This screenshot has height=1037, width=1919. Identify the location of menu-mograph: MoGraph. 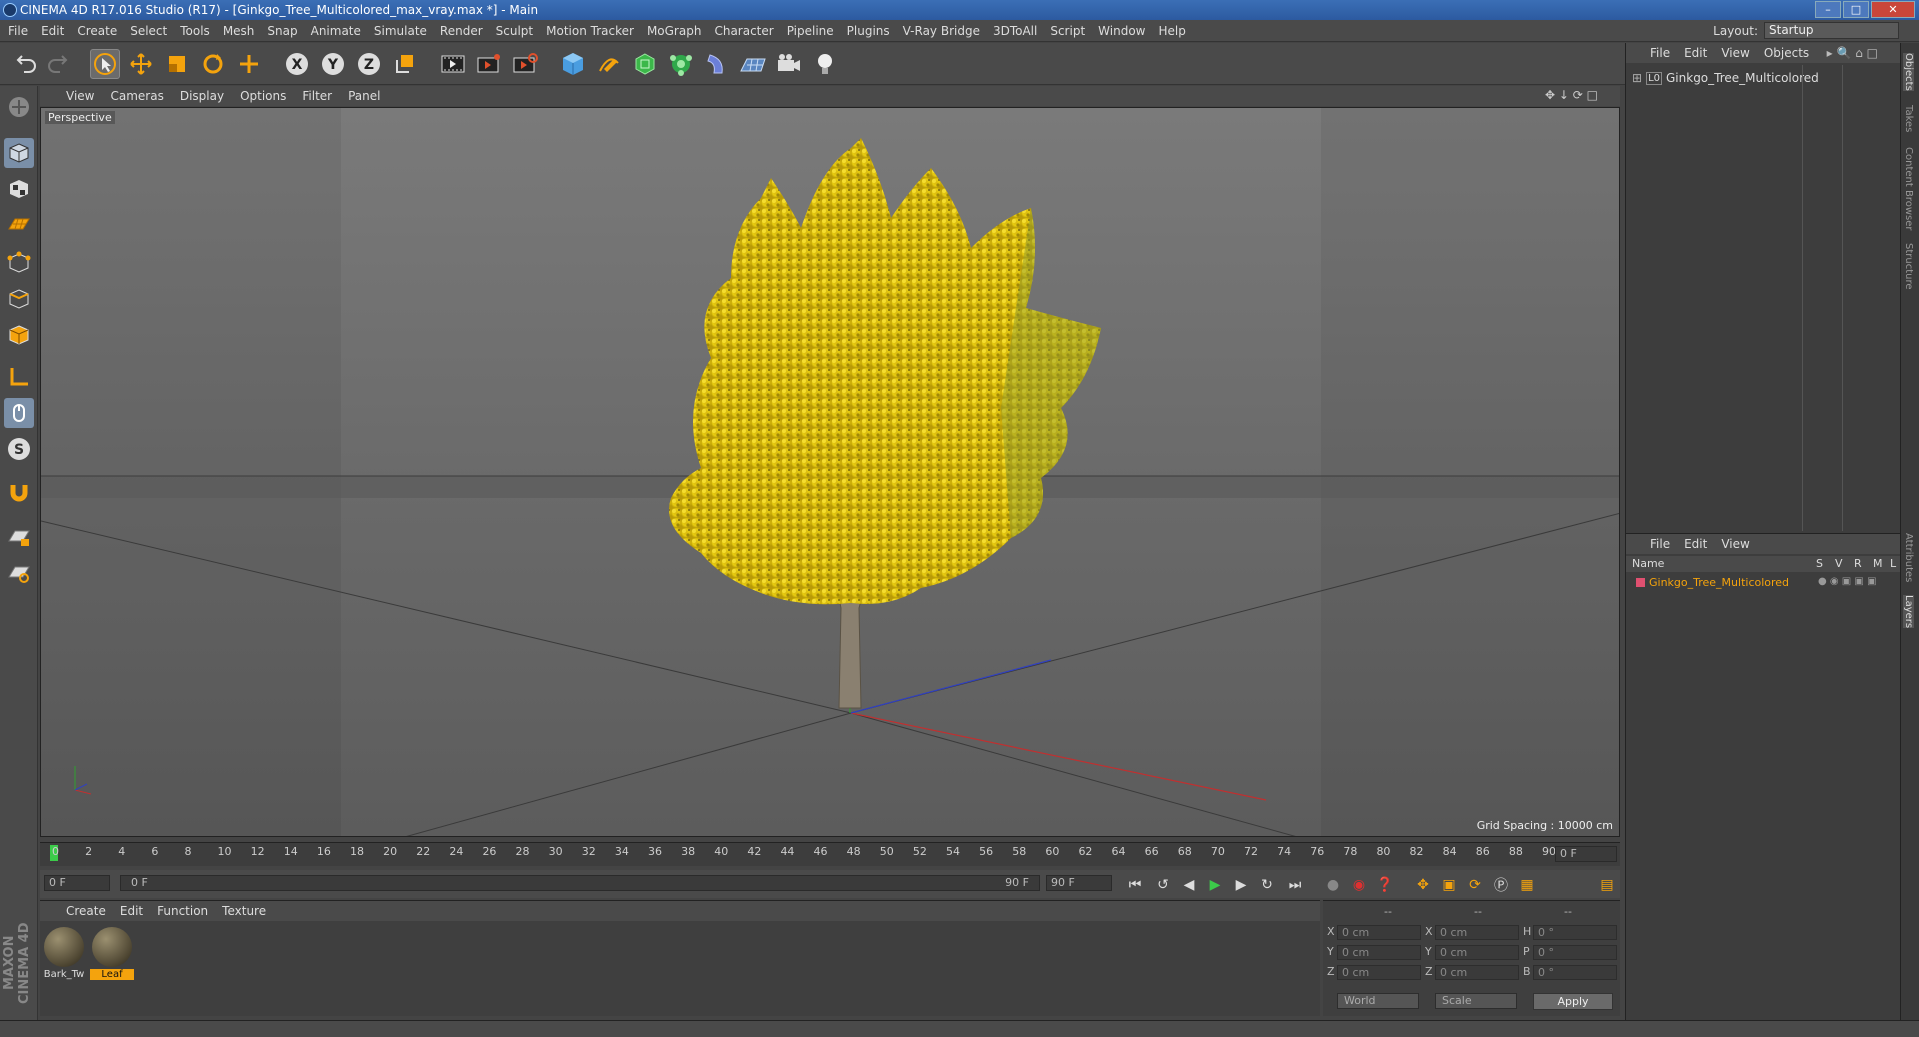
(674, 31).